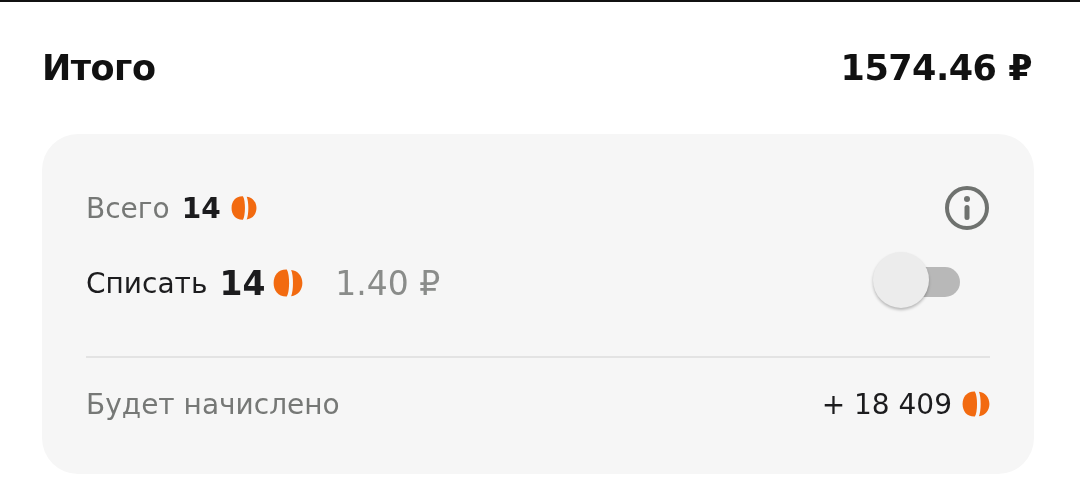 This screenshot has height=488, width=1080. I want to click on info-icon, so click(967, 208).